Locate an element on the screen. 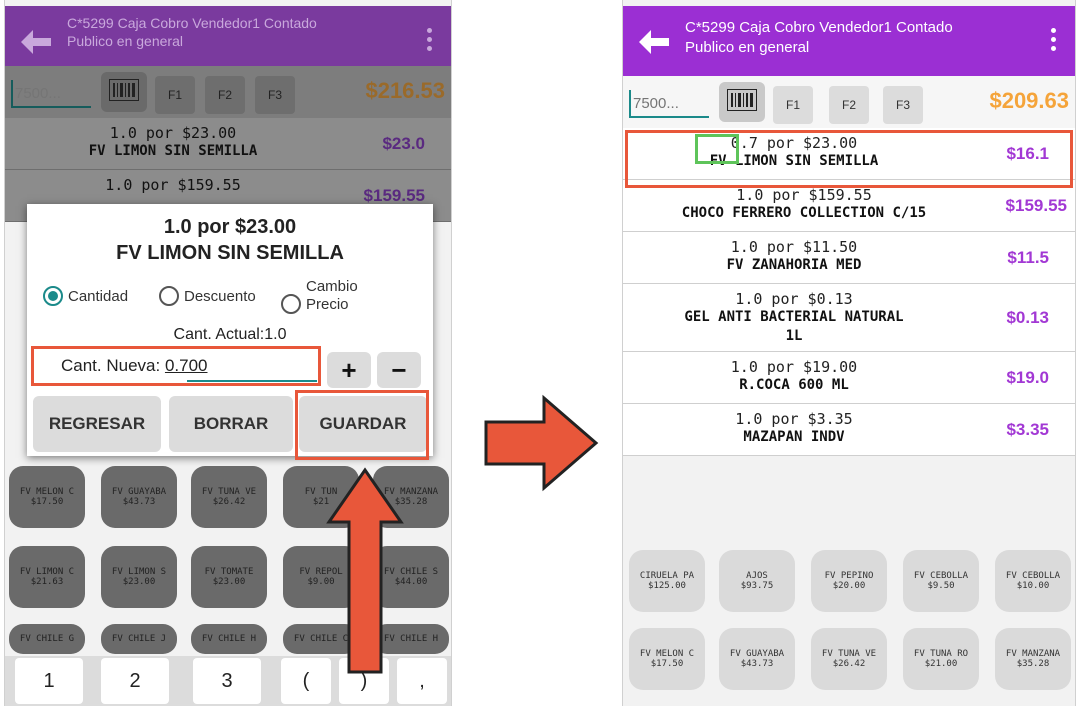 The height and width of the screenshot is (706, 1078). minus-button: − is located at coordinates (399, 370).